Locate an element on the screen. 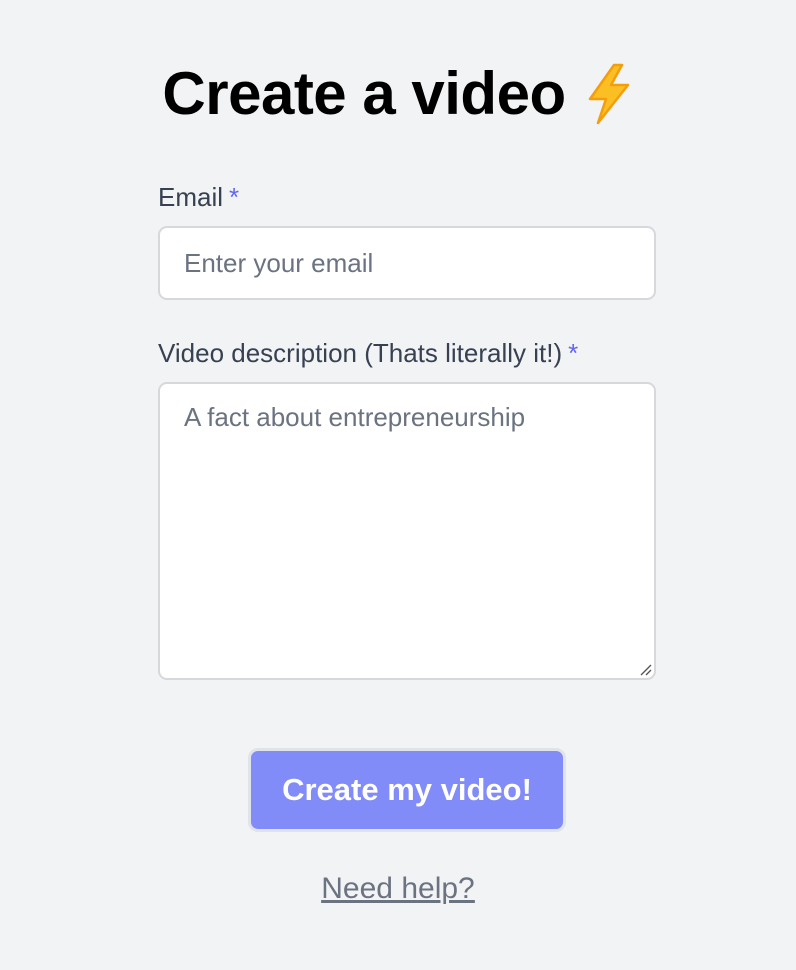 The height and width of the screenshot is (970, 796). email-field-group: Email * is located at coordinates (407, 241).